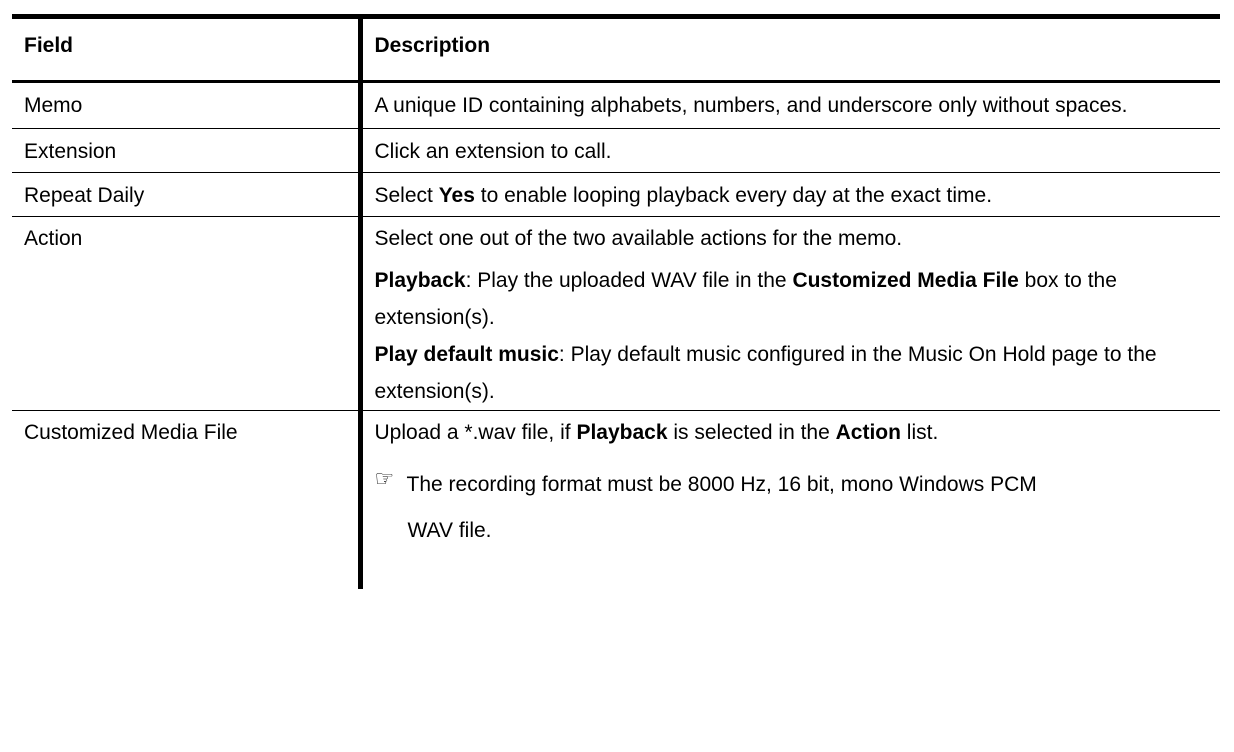  I want to click on media-post: list., so click(919, 432).